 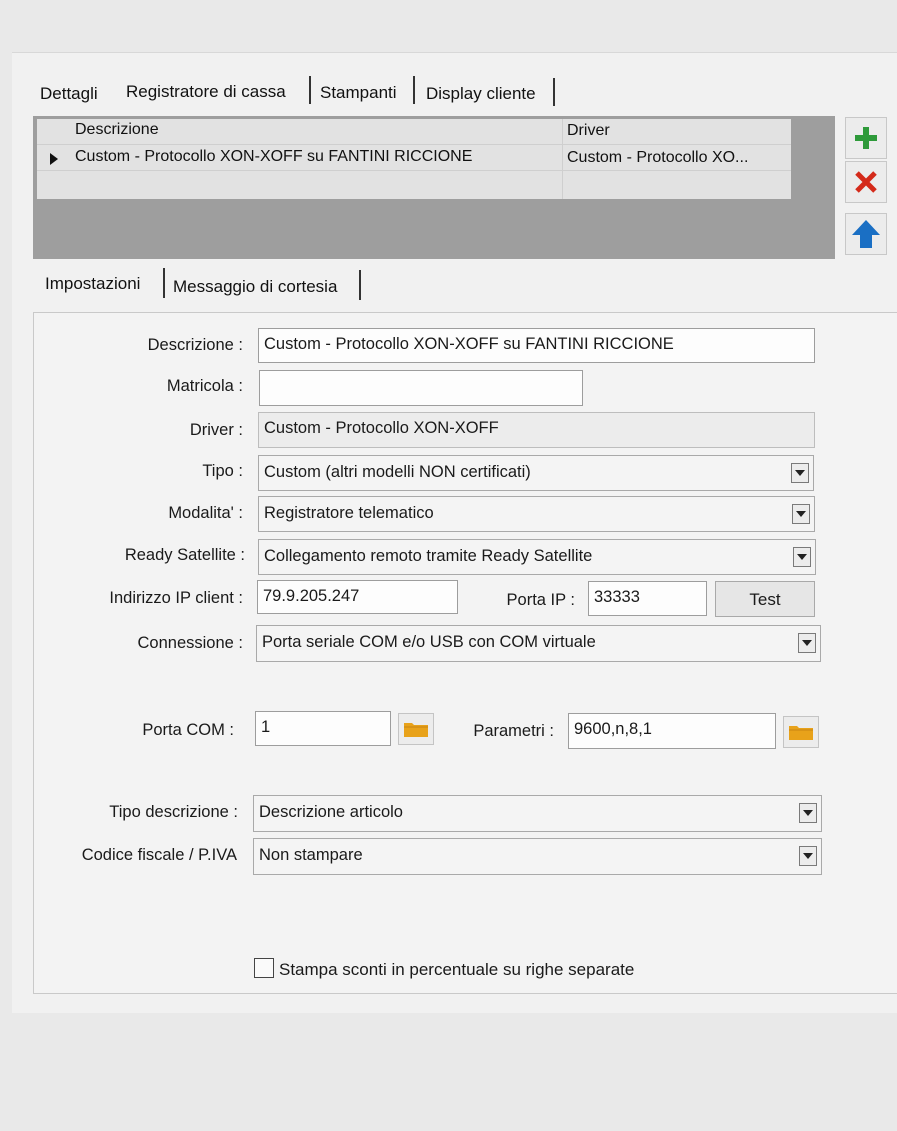 I want to click on porta-com-label: Porta COM :, so click(x=188, y=730).